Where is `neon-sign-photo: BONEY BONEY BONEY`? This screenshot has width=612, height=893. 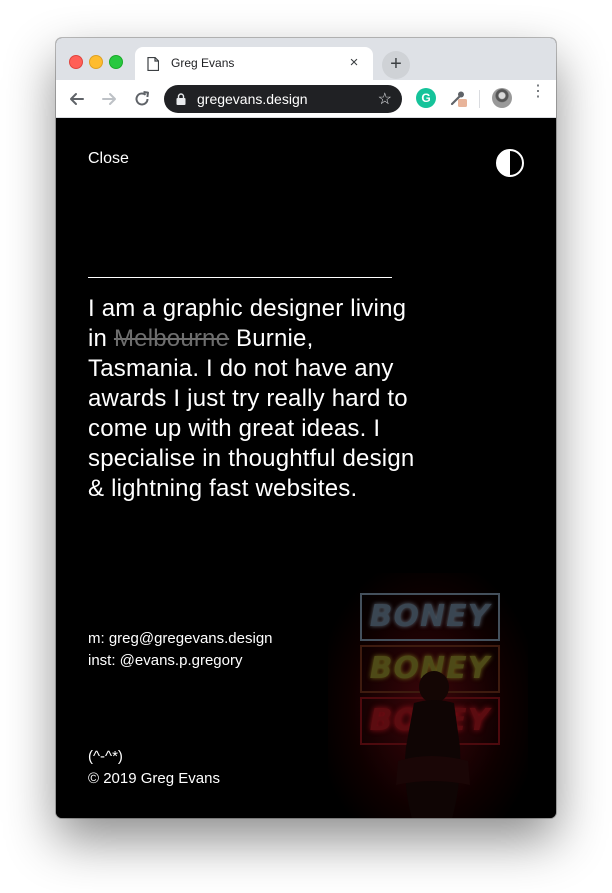 neon-sign-photo: BONEY BONEY BONEY is located at coordinates (428, 695).